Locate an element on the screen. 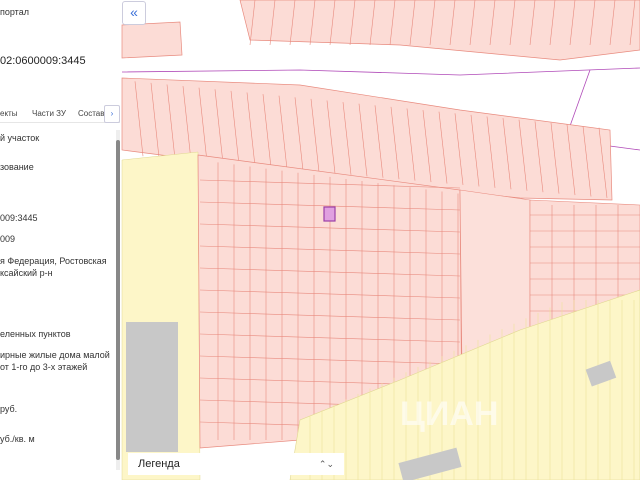 The height and width of the screenshot is (480, 640). zone-gray is located at coordinates (152, 387).